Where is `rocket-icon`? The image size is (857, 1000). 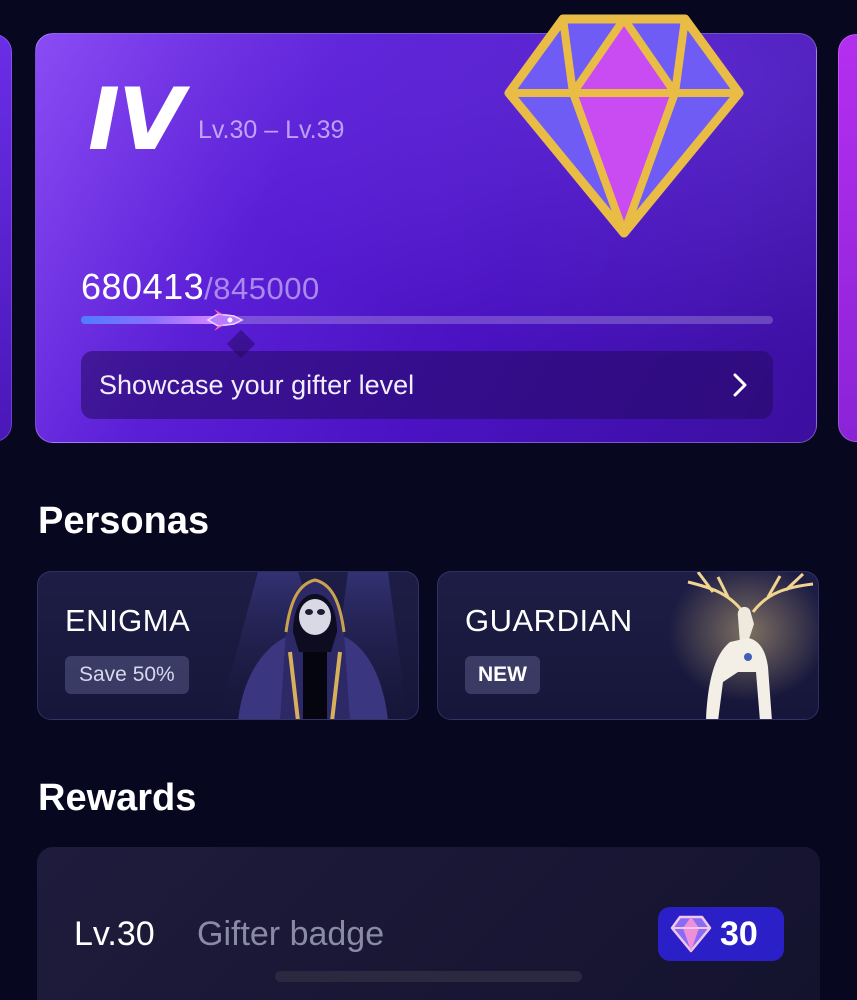
rocket-icon is located at coordinates (225, 320).